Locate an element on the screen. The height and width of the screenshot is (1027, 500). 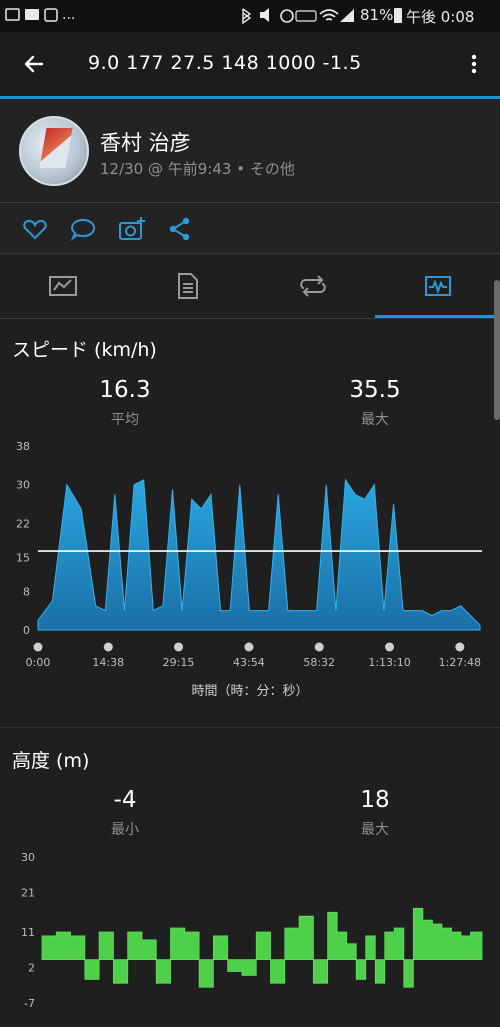
charts-icon is located at coordinates (437, 286).